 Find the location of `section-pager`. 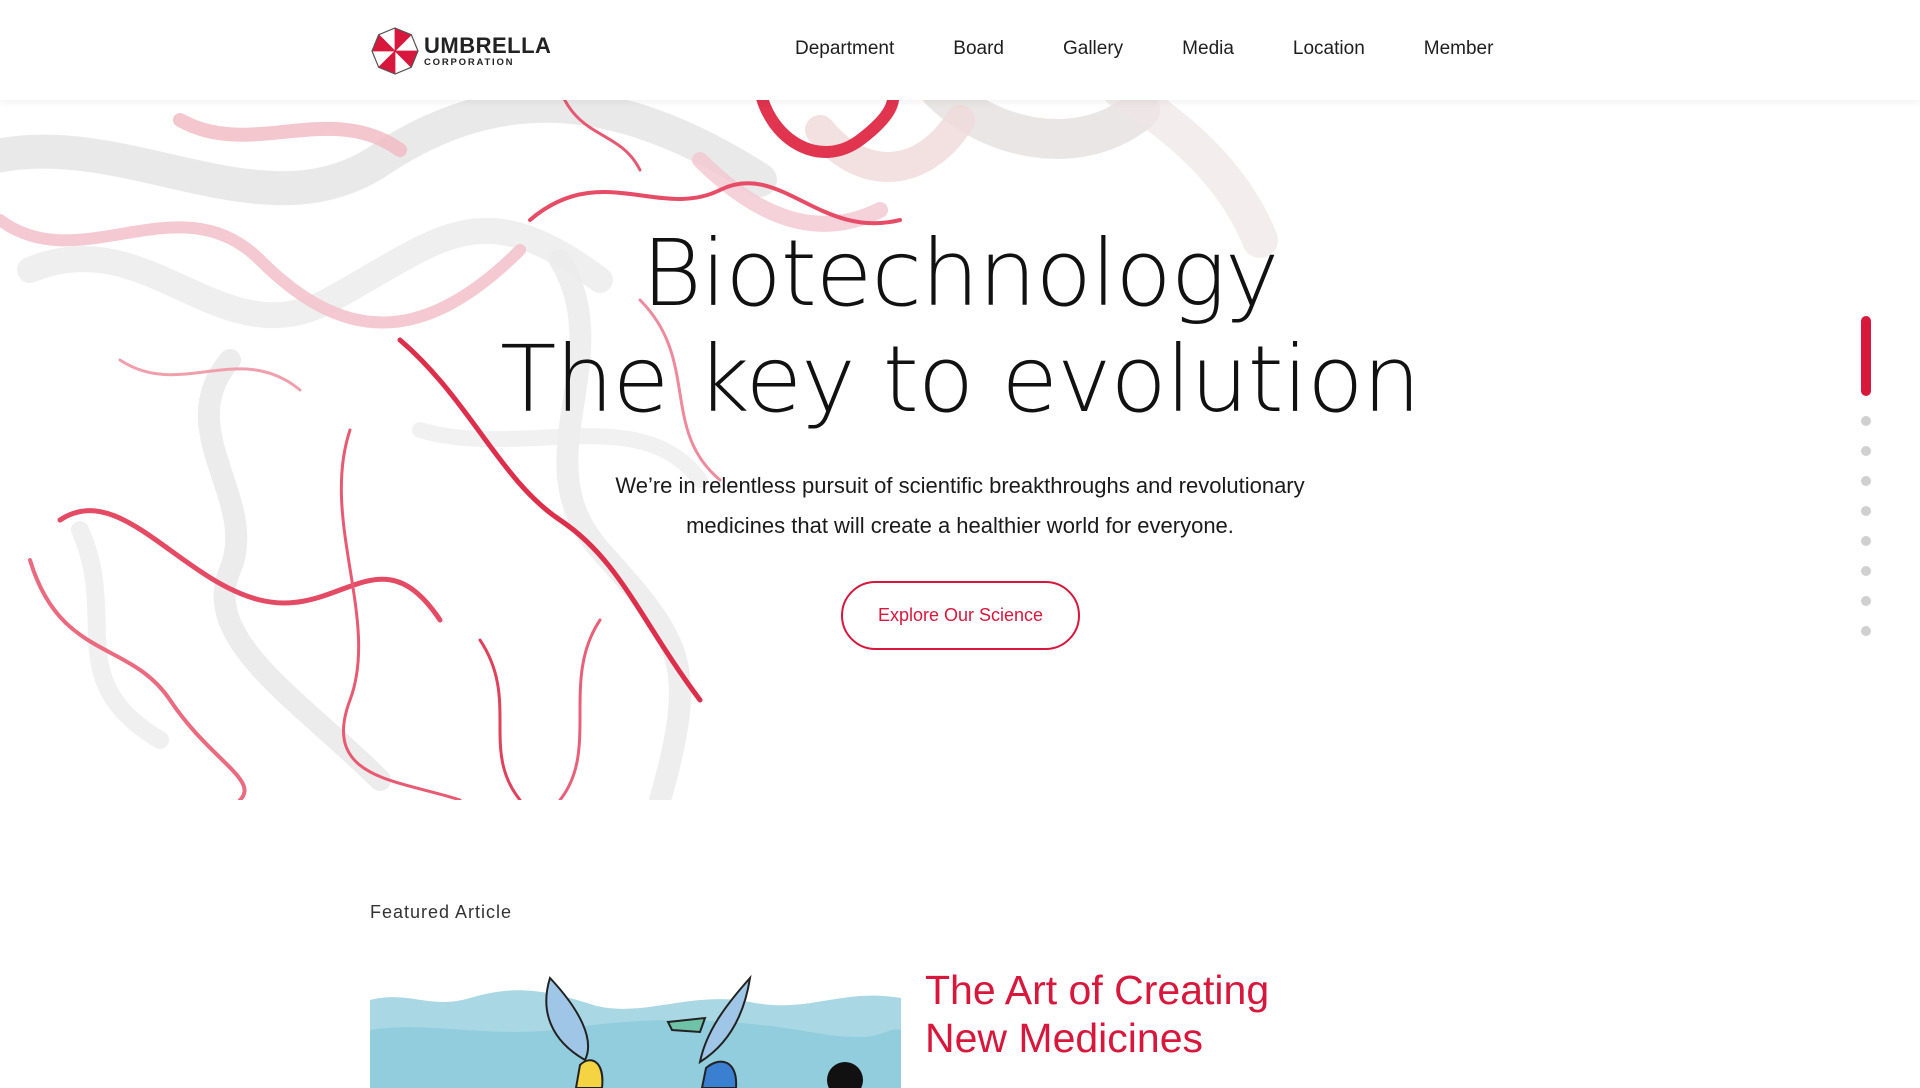

section-pager is located at coordinates (1866, 476).